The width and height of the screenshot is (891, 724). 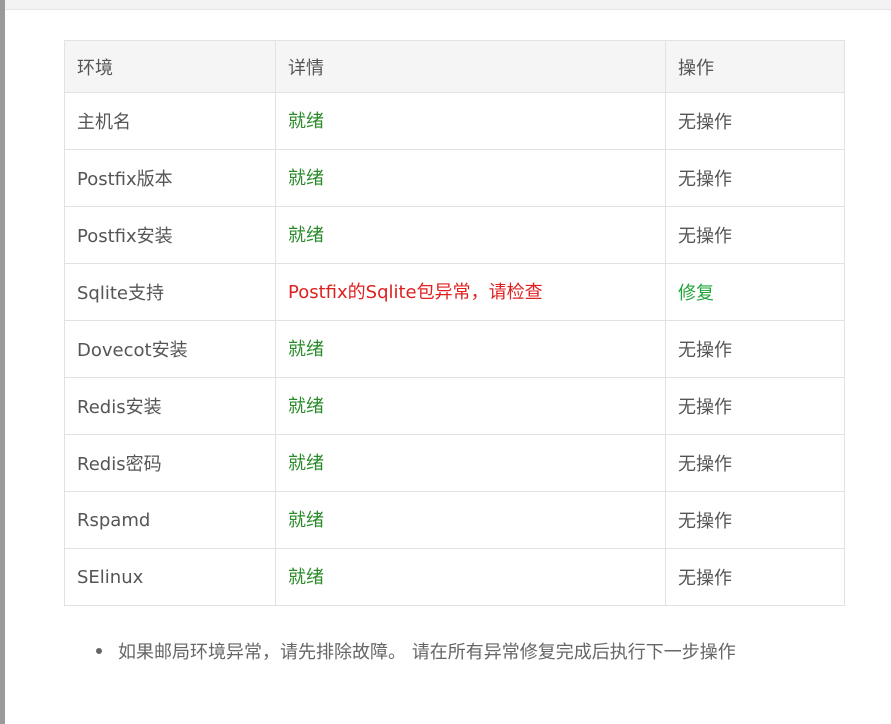 I want to click on table-row: Redis安装 就绪 无操作, so click(x=454, y=406).